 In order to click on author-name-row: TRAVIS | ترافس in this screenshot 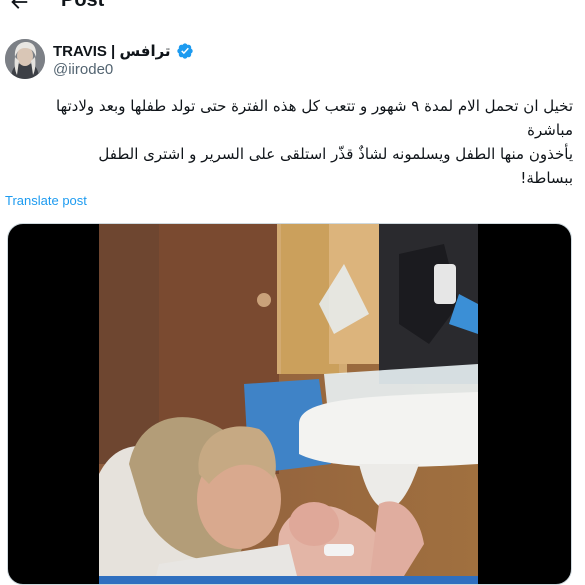, I will do `click(123, 51)`.